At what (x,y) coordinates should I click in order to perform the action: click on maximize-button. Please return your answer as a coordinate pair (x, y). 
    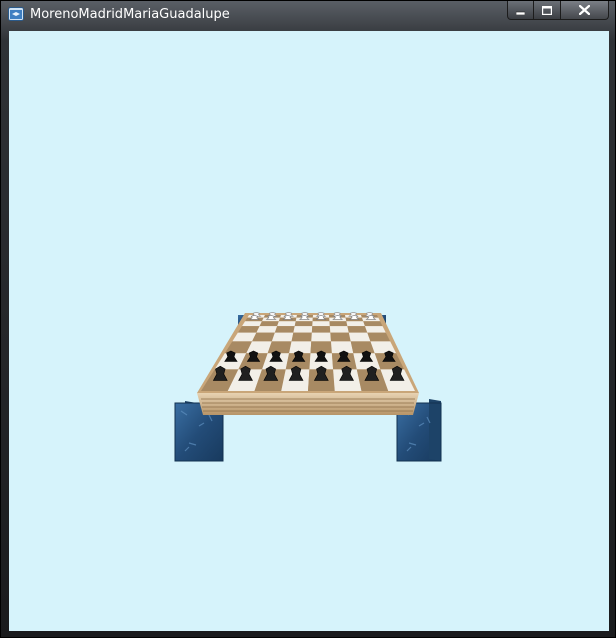
    Looking at the image, I should click on (547, 10).